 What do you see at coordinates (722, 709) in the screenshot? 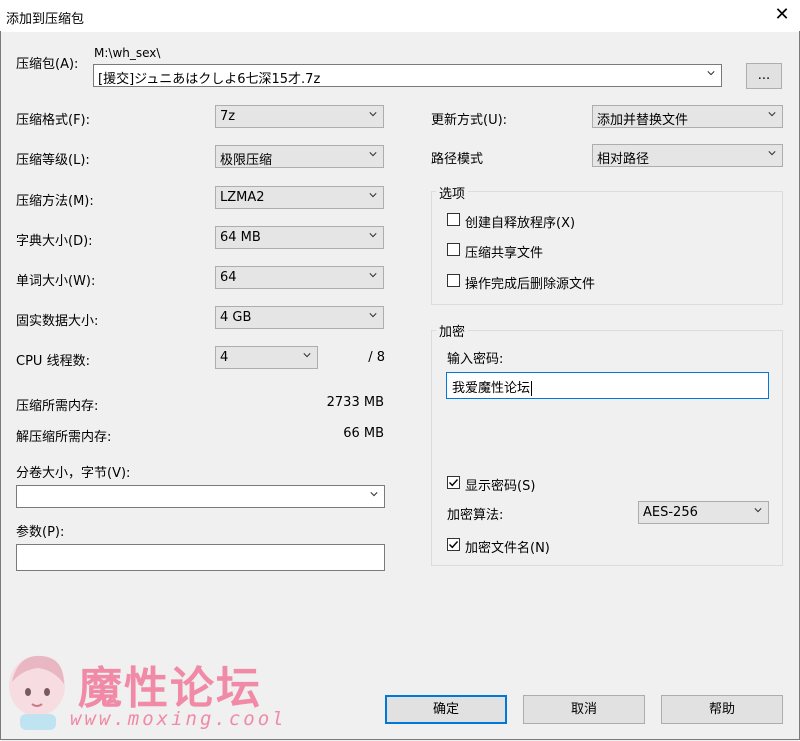
I see `help-button: 帮助` at bounding box center [722, 709].